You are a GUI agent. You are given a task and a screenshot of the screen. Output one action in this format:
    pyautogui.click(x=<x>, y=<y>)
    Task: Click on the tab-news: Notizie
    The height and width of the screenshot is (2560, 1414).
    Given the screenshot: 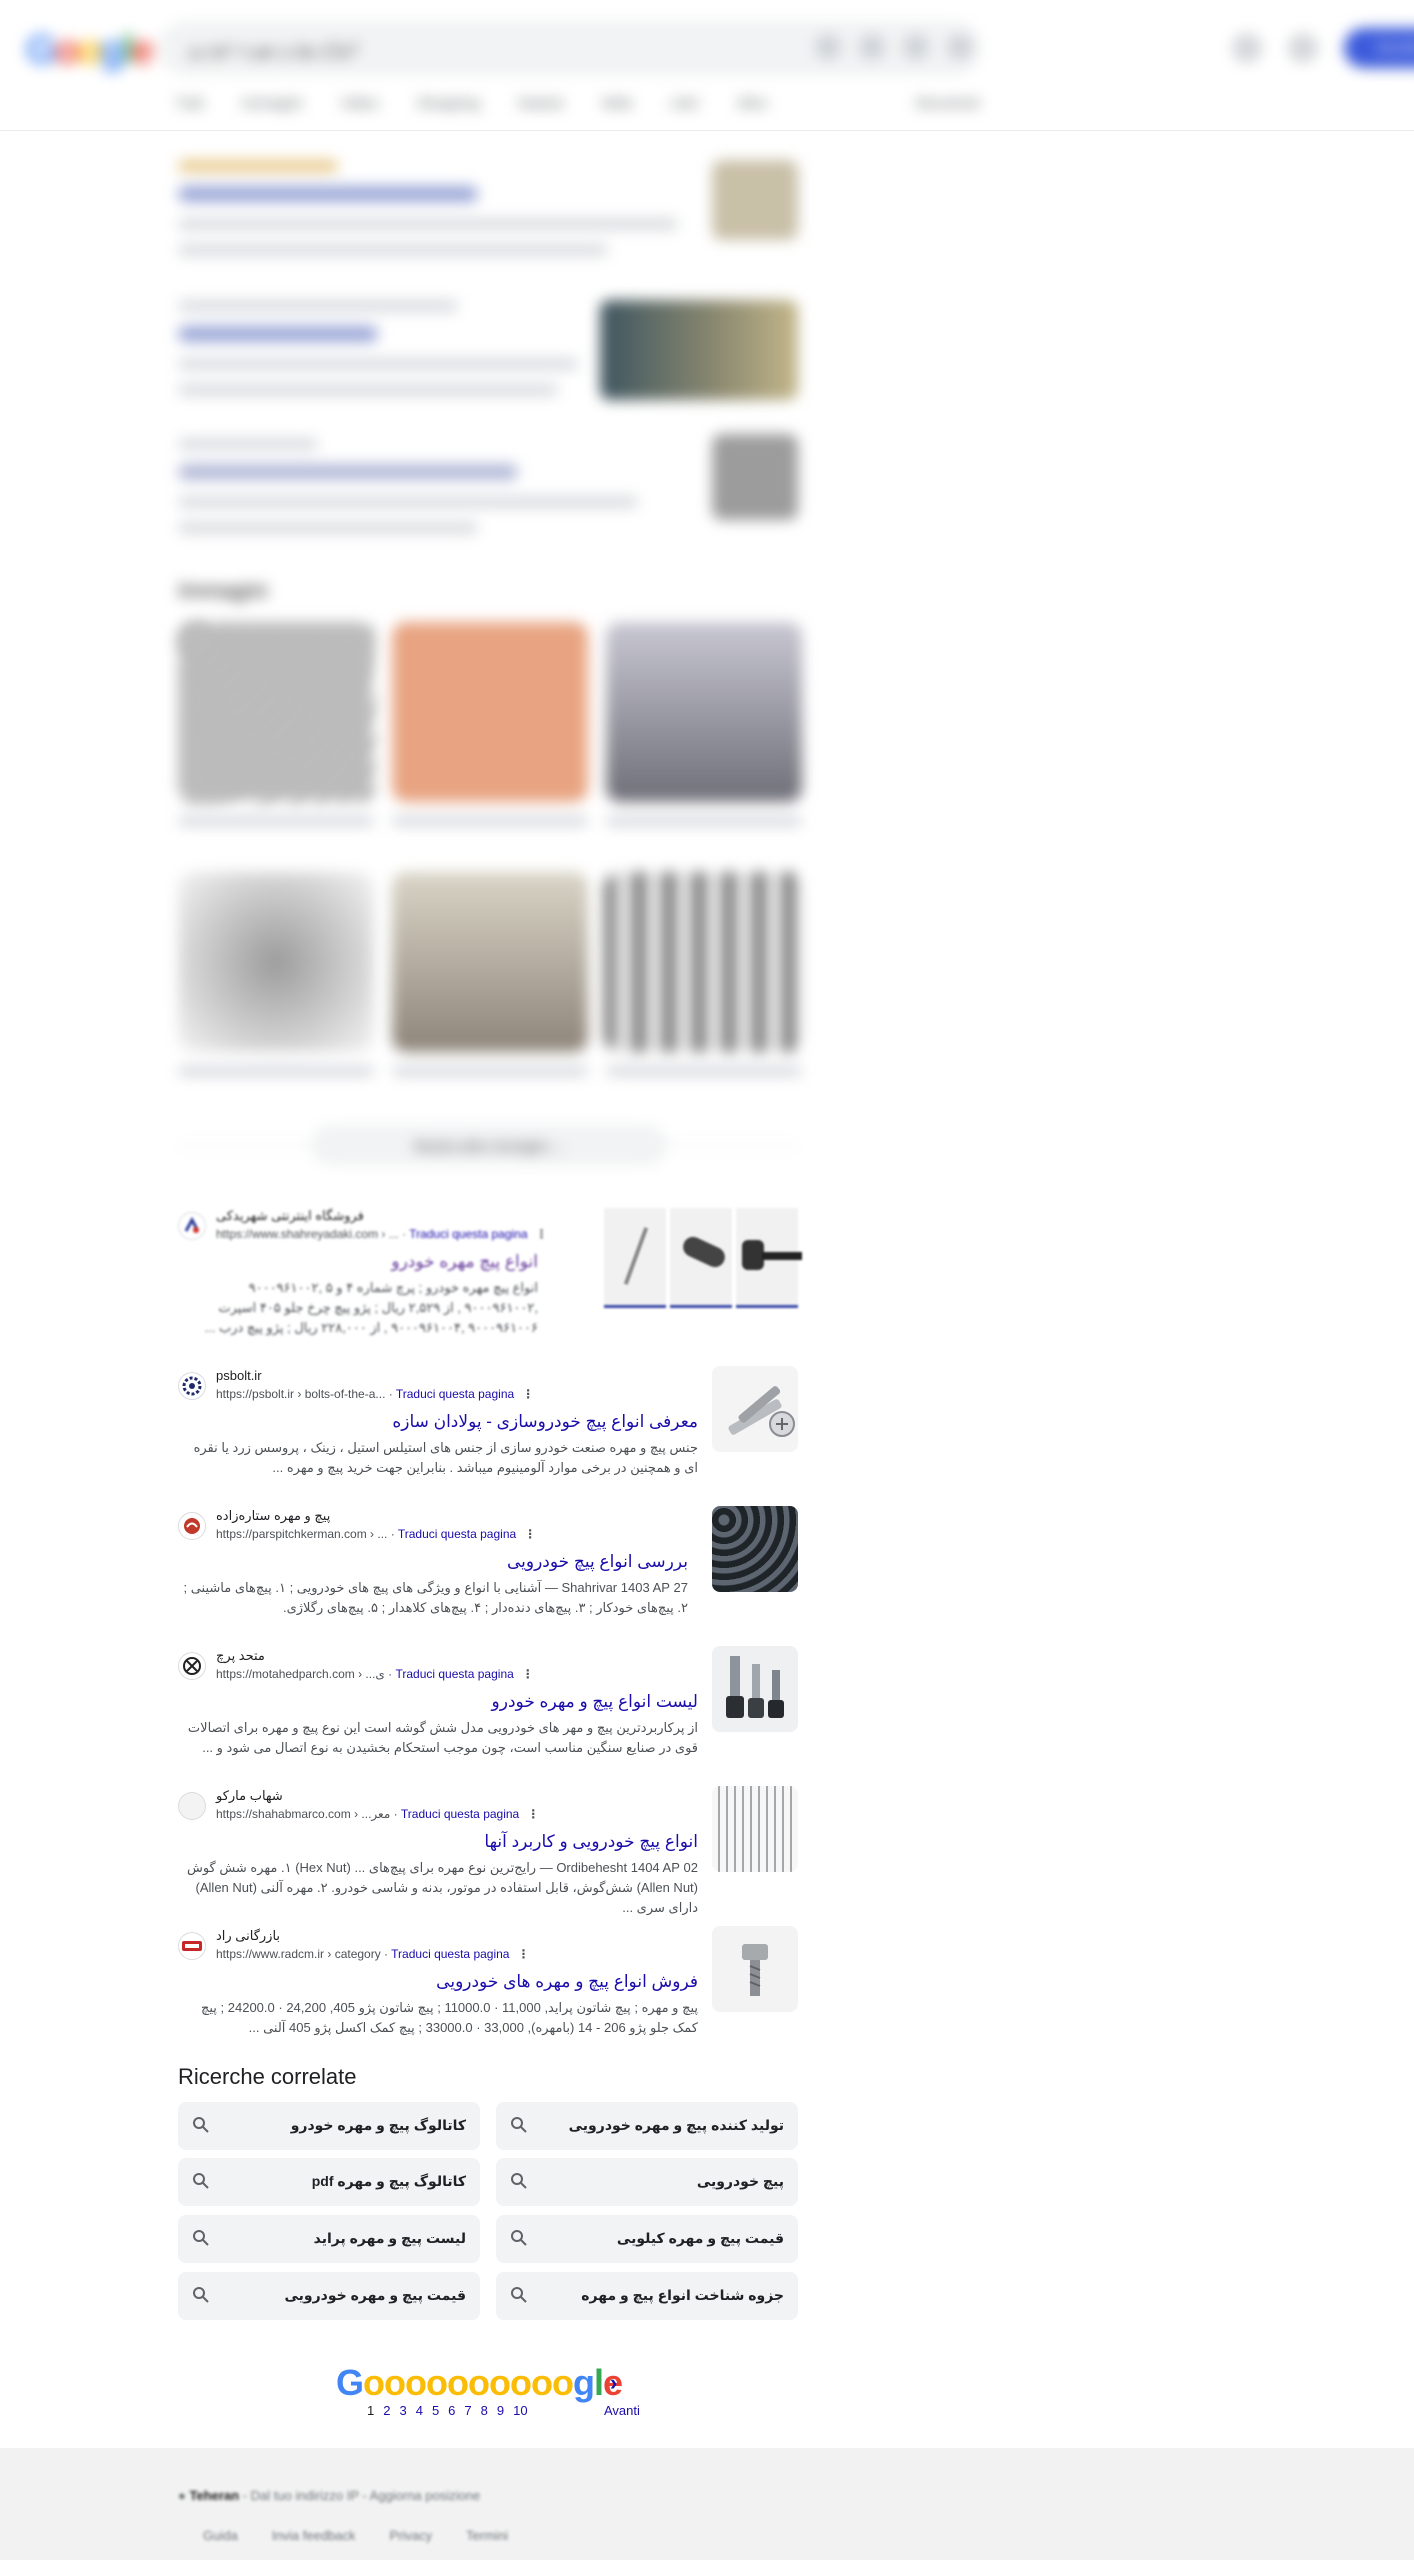 What is the action you would take?
    pyautogui.click(x=541, y=103)
    